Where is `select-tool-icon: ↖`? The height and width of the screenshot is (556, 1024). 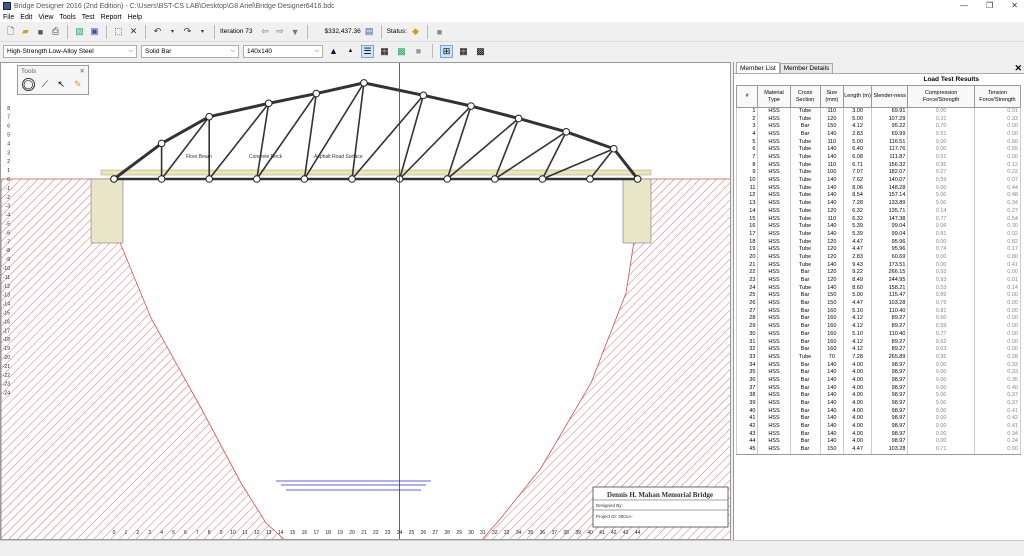 select-tool-icon: ↖ is located at coordinates (61, 84).